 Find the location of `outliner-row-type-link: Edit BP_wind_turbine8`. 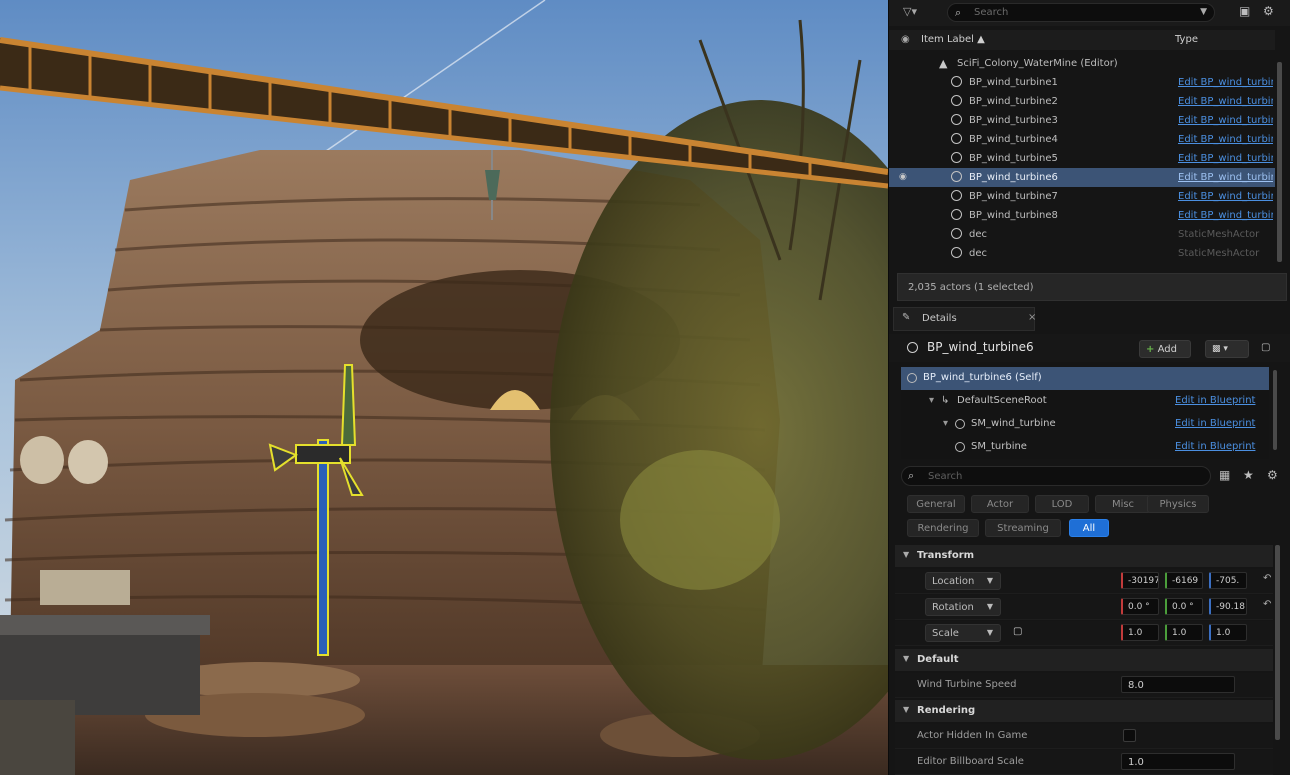

outliner-row-type-link: Edit BP_wind_turbine8 is located at coordinates (1225, 215).